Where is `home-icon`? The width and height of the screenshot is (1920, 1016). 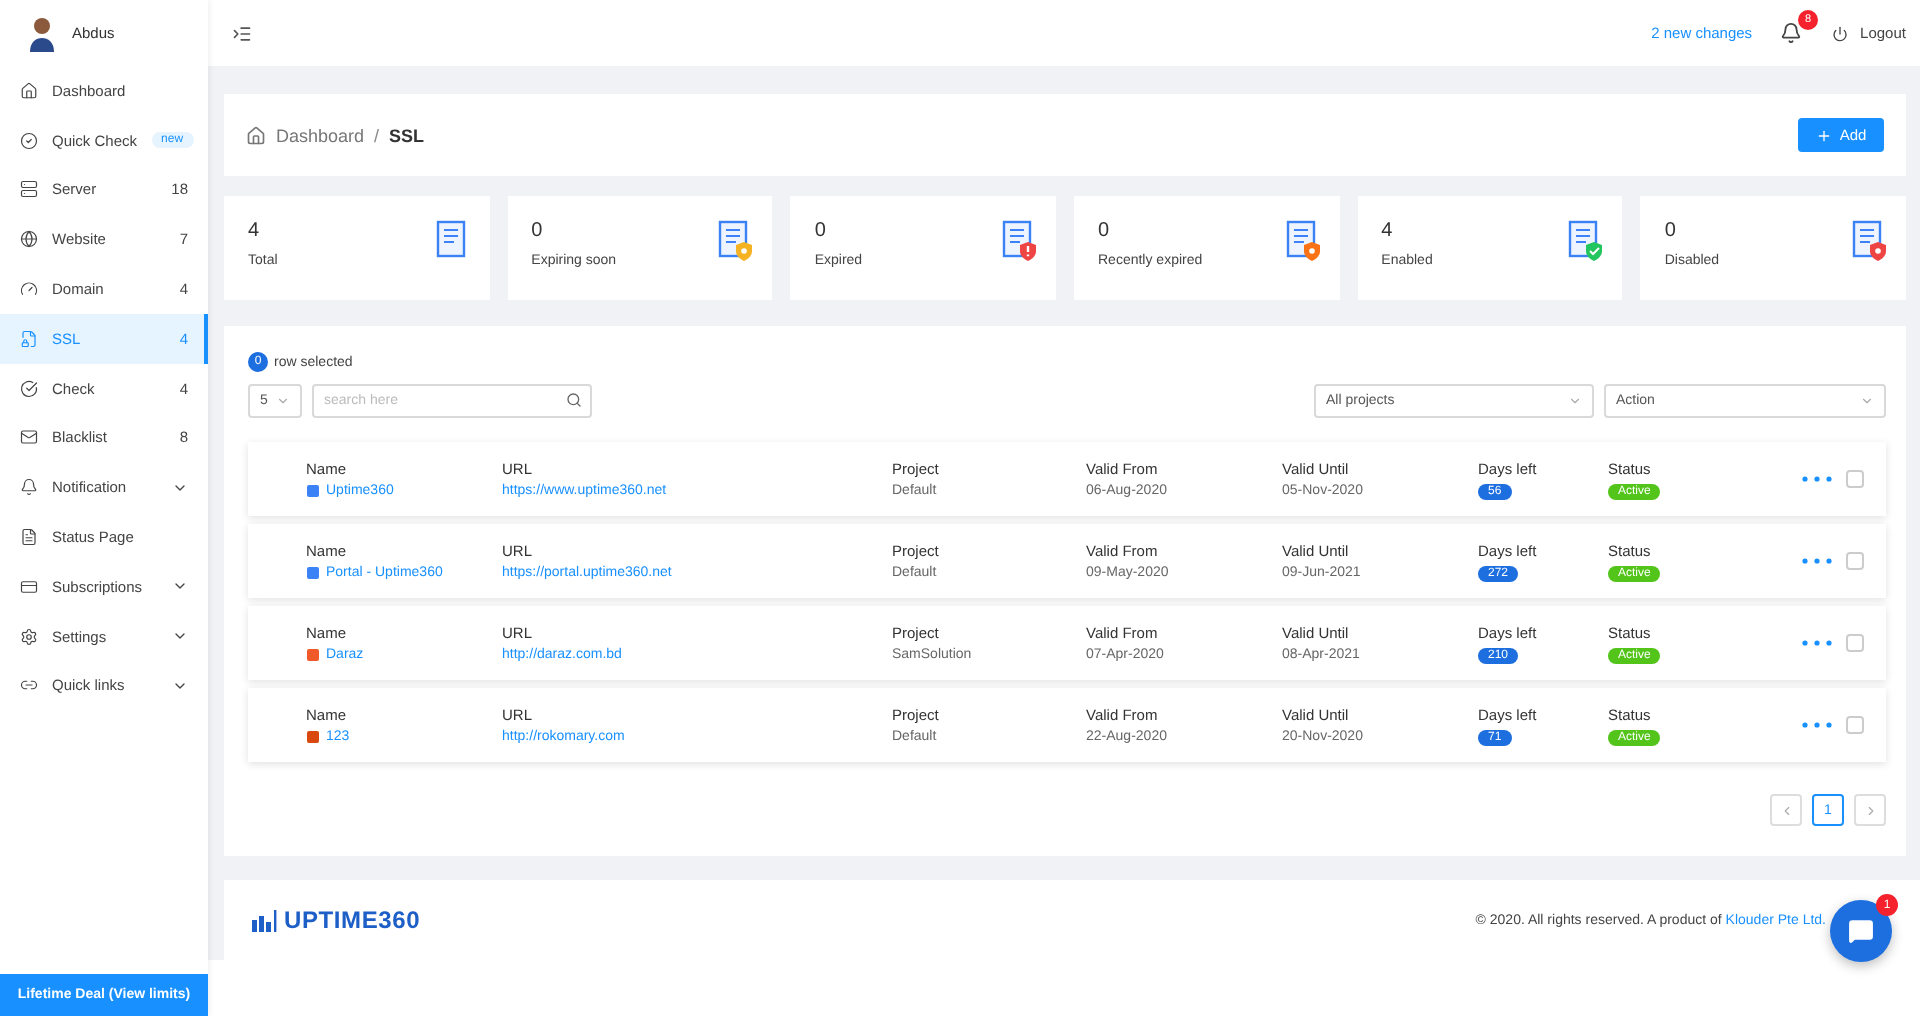 home-icon is located at coordinates (256, 135).